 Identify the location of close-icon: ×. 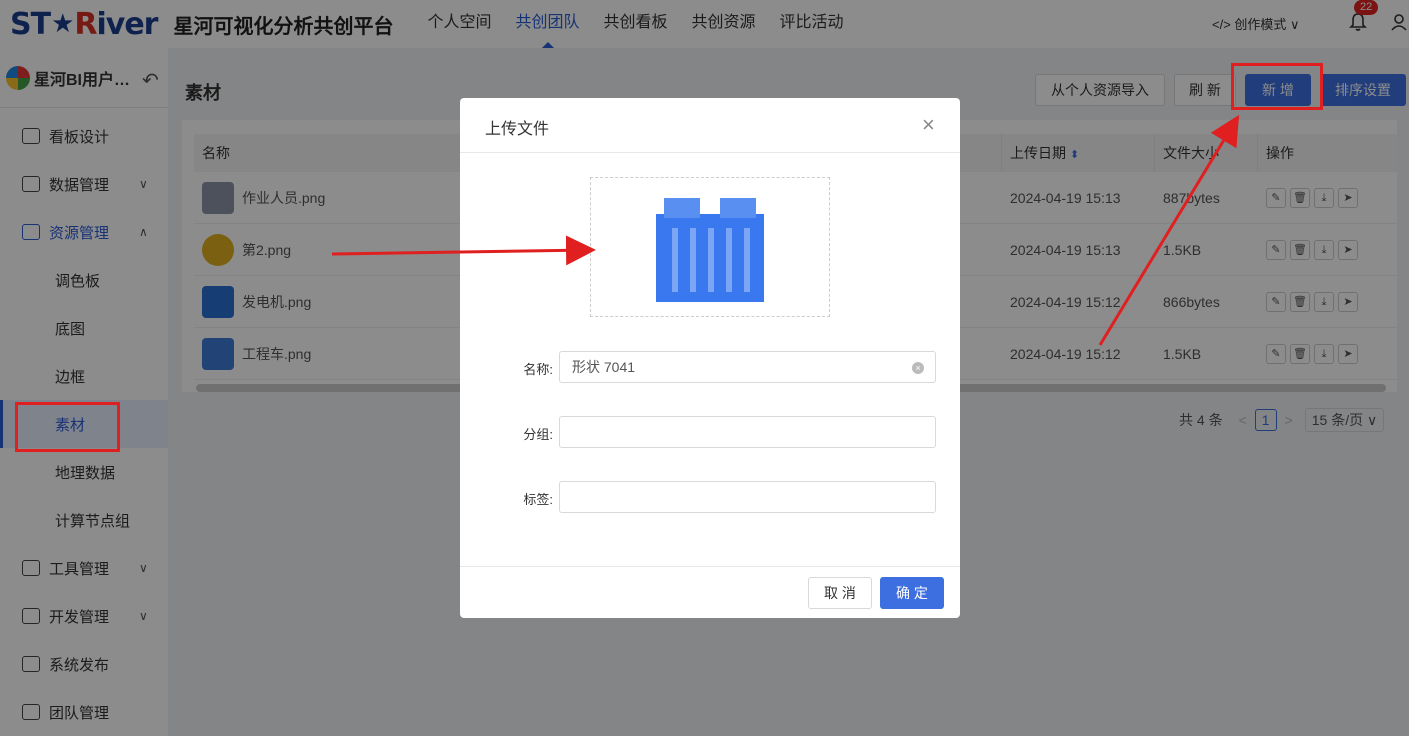
(928, 125).